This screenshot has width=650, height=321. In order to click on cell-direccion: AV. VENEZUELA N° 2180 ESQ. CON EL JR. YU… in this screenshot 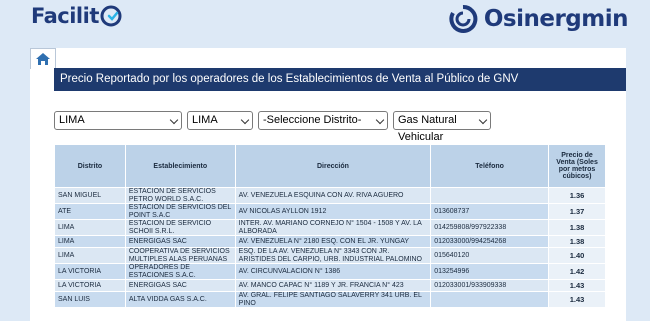, I will do `click(333, 241)`.